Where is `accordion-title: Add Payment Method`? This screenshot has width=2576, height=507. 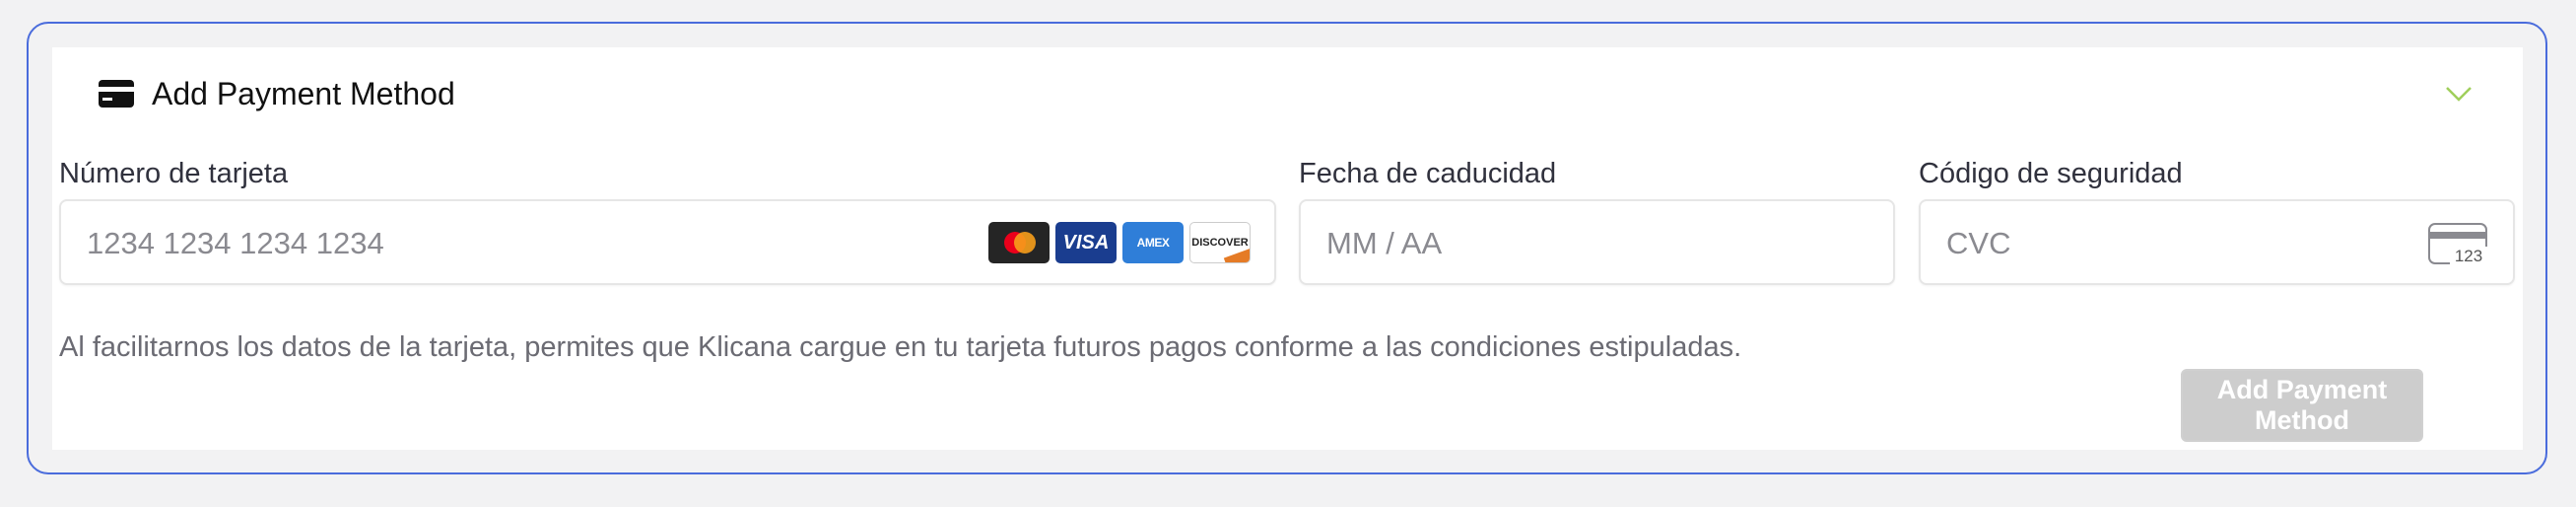
accordion-title: Add Payment Method is located at coordinates (303, 93).